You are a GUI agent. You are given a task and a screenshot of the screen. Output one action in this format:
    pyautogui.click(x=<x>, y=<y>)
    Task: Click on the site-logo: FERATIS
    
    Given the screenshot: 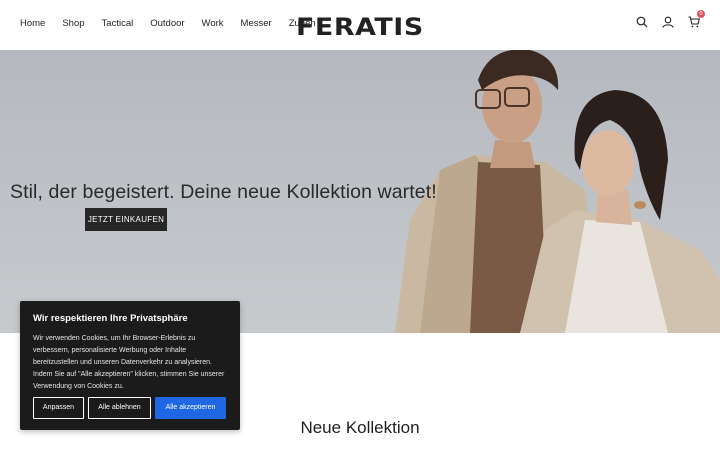 What is the action you would take?
    pyautogui.click(x=360, y=27)
    